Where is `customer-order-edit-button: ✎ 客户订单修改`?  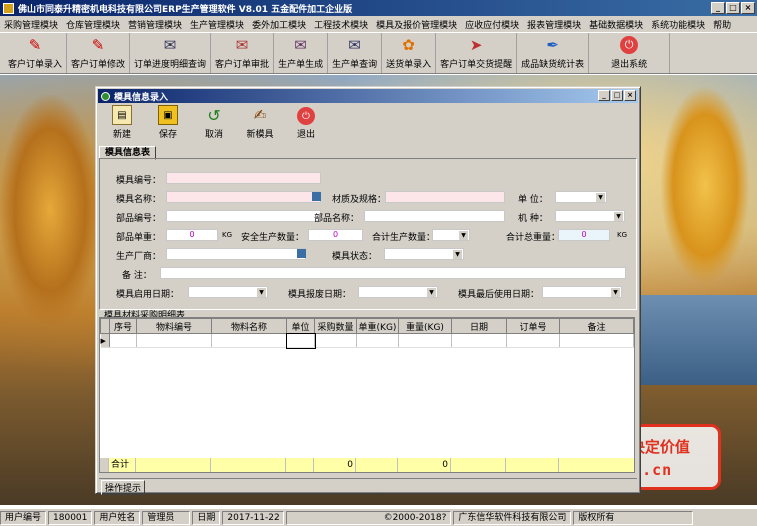
customer-order-edit-button: ✎ 客户订单修改 is located at coordinates (99, 53).